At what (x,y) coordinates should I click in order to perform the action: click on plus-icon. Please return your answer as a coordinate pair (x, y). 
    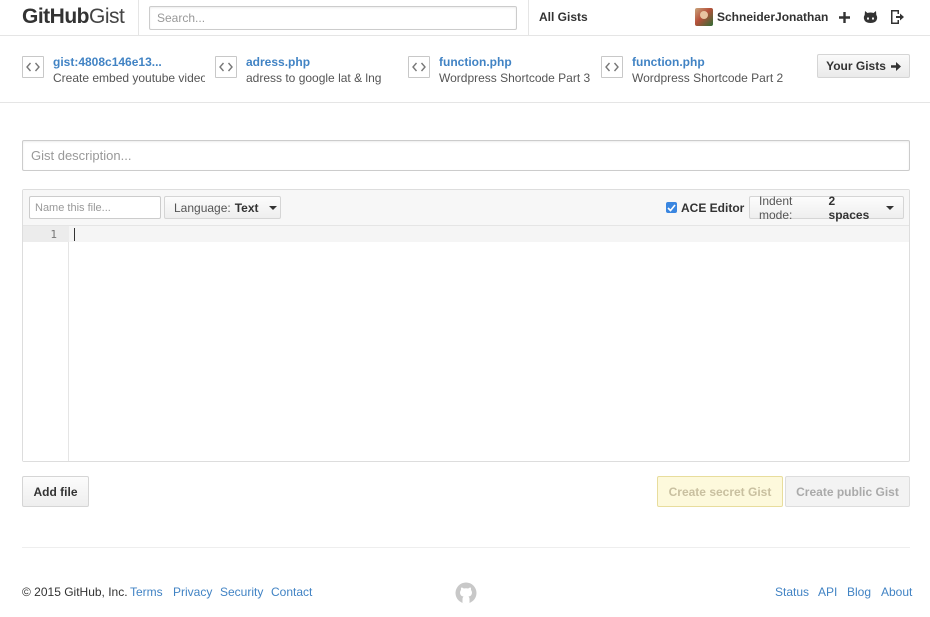
    Looking at the image, I should click on (844, 17).